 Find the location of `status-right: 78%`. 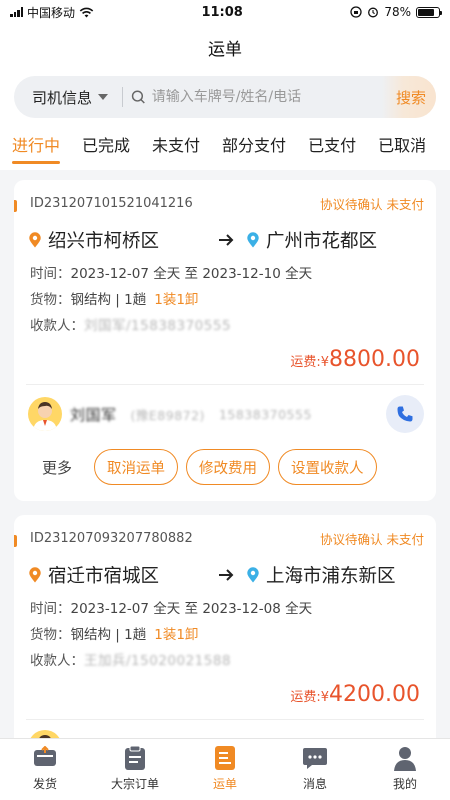

status-right: 78% is located at coordinates (396, 12).